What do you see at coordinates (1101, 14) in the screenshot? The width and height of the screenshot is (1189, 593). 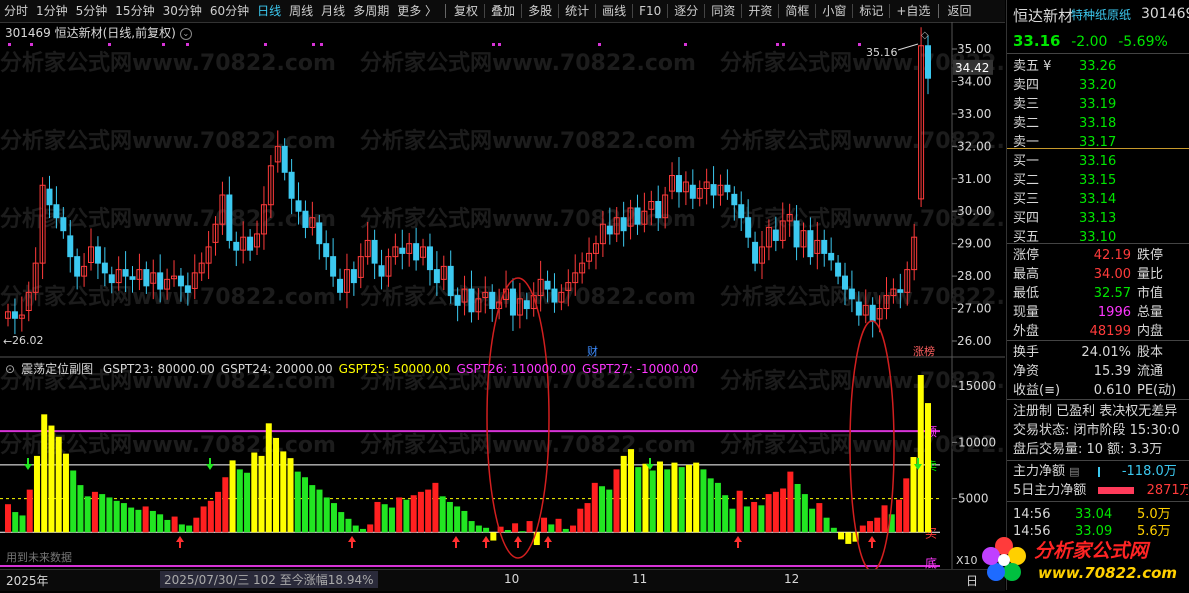 I see `concept-tag: 特种纸原纸` at bounding box center [1101, 14].